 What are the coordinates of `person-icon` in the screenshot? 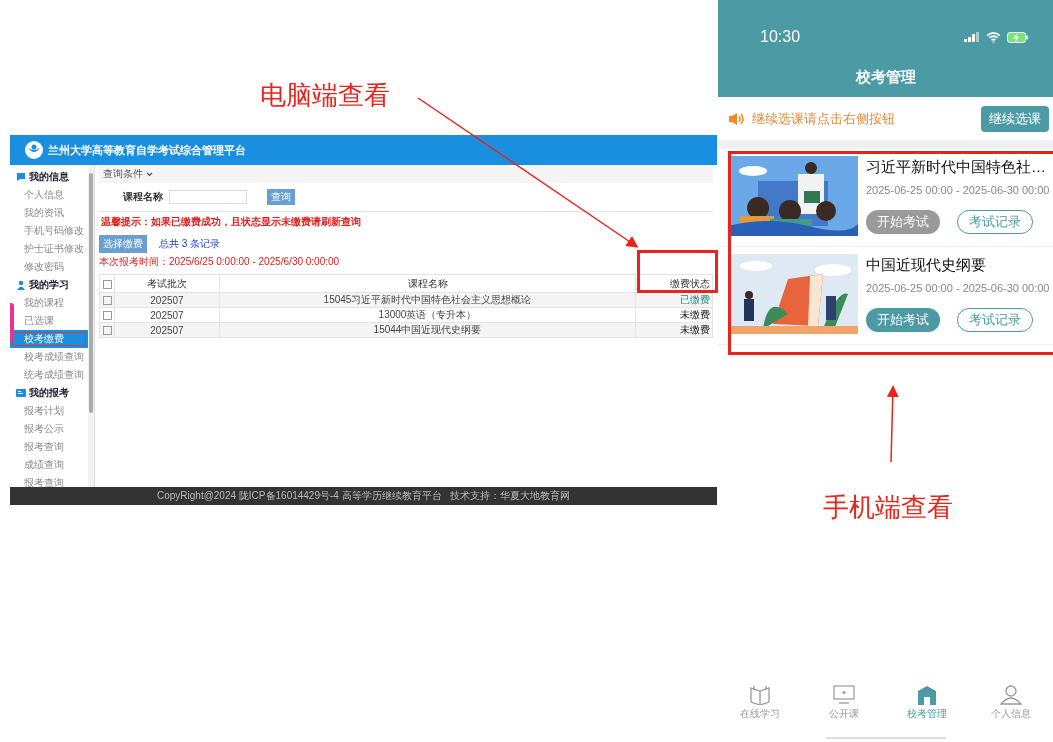 It's located at (21, 285).